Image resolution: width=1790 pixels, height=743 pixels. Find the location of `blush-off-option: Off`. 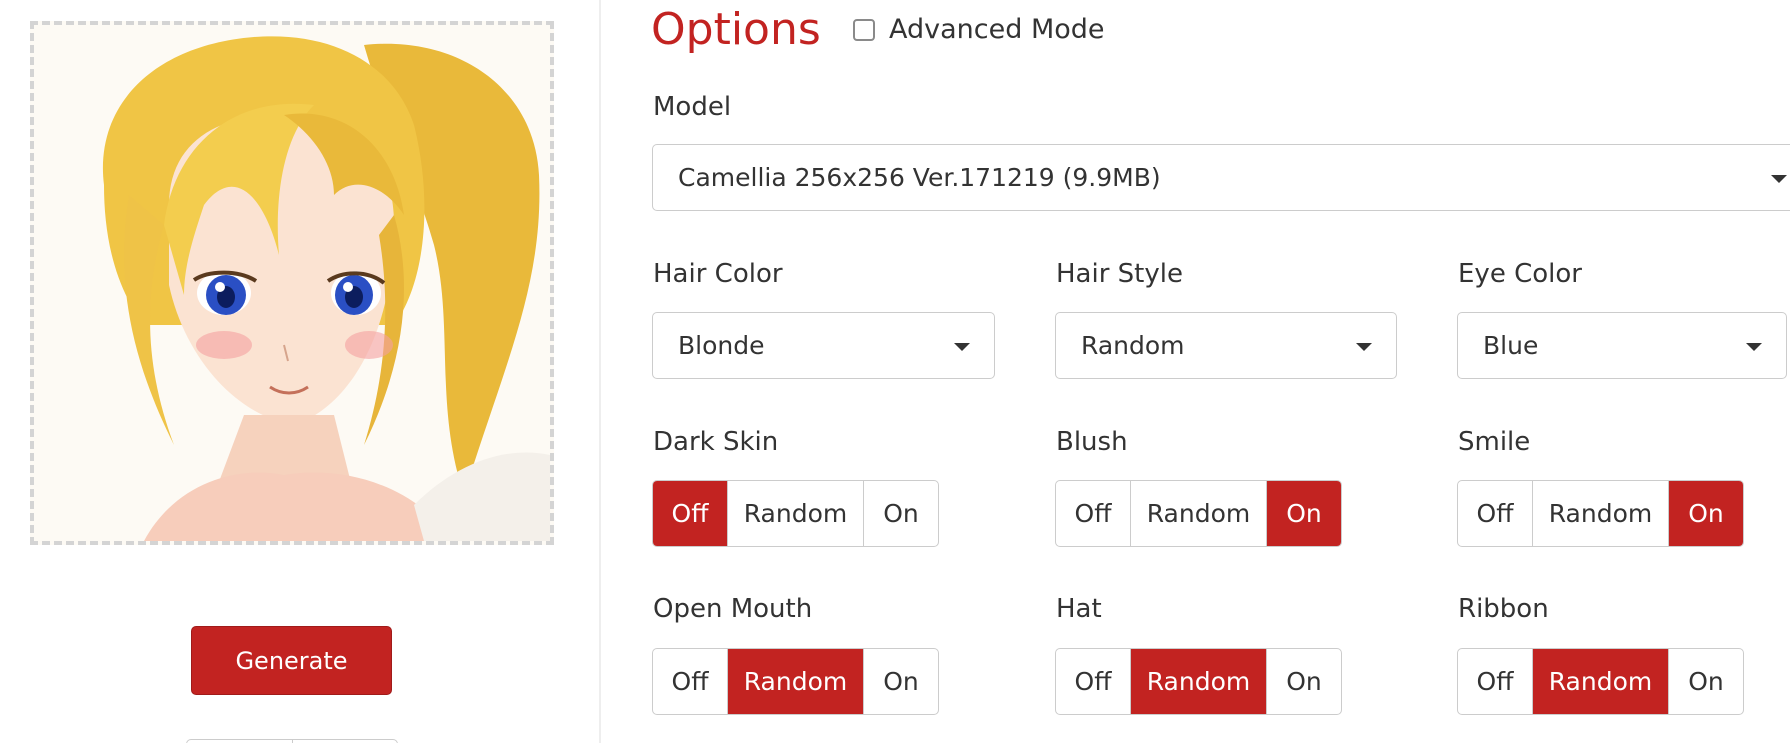

blush-off-option: Off is located at coordinates (1093, 513).